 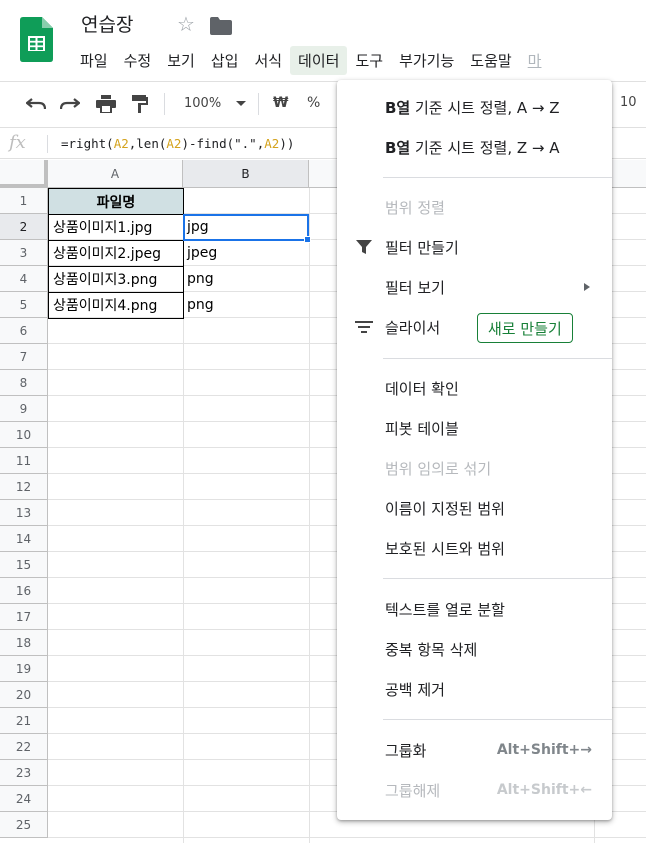 What do you see at coordinates (415, 287) in the screenshot?
I see `filter-views-label: 필터 보기` at bounding box center [415, 287].